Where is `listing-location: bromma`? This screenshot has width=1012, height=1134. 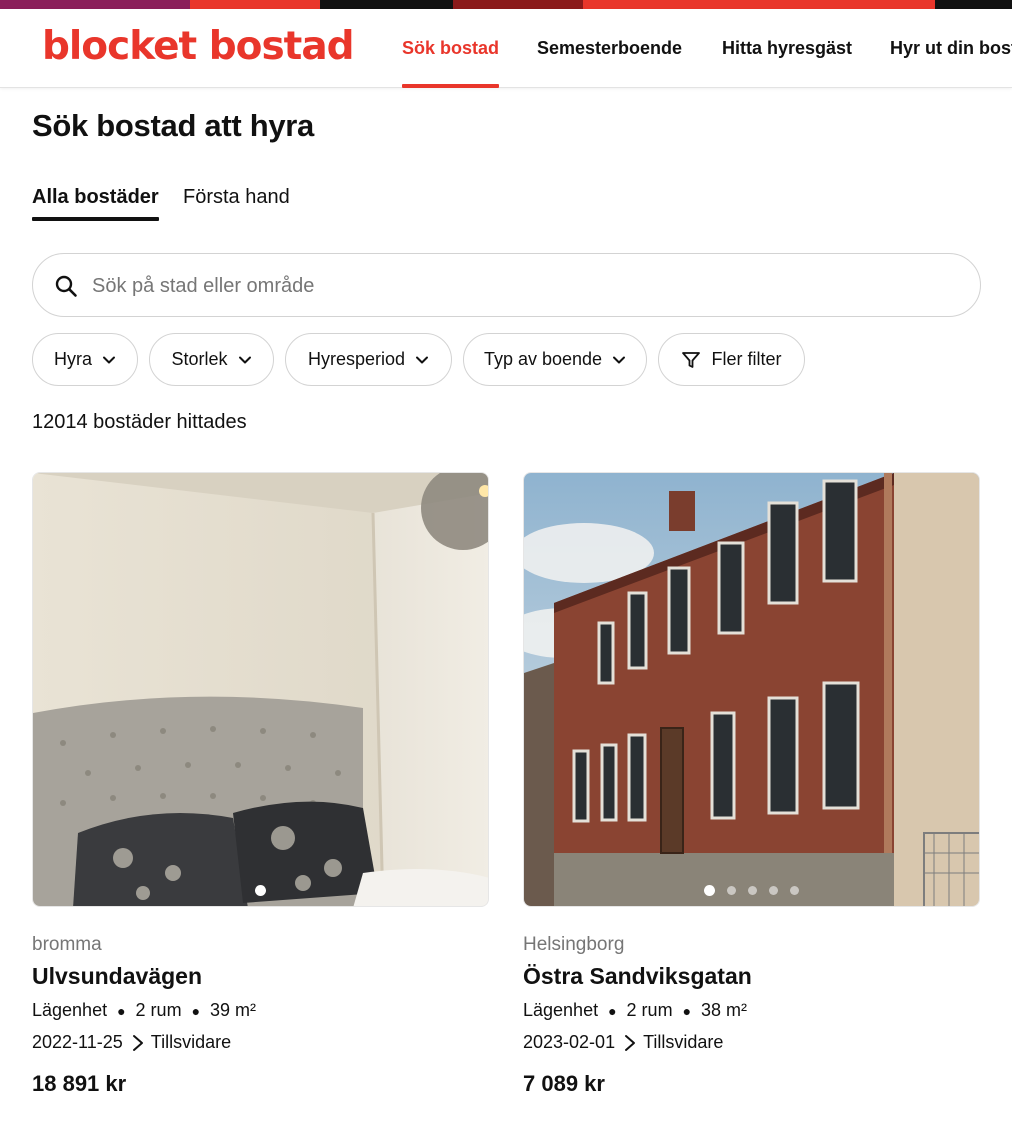
listing-location: bromma is located at coordinates (67, 944).